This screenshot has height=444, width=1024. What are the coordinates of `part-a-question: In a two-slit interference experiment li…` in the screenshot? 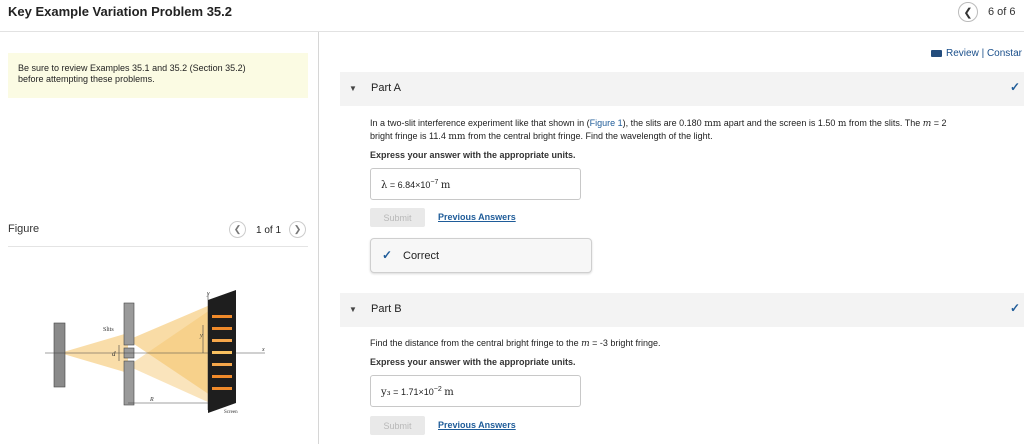 It's located at (658, 130).